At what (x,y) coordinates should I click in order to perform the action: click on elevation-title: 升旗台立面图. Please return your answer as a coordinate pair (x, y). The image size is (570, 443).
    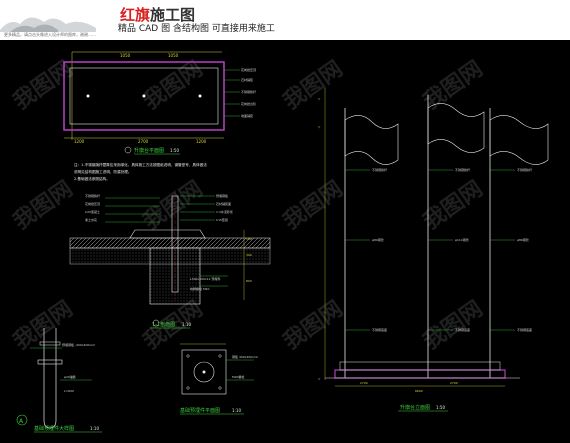
    Looking at the image, I should click on (415, 407).